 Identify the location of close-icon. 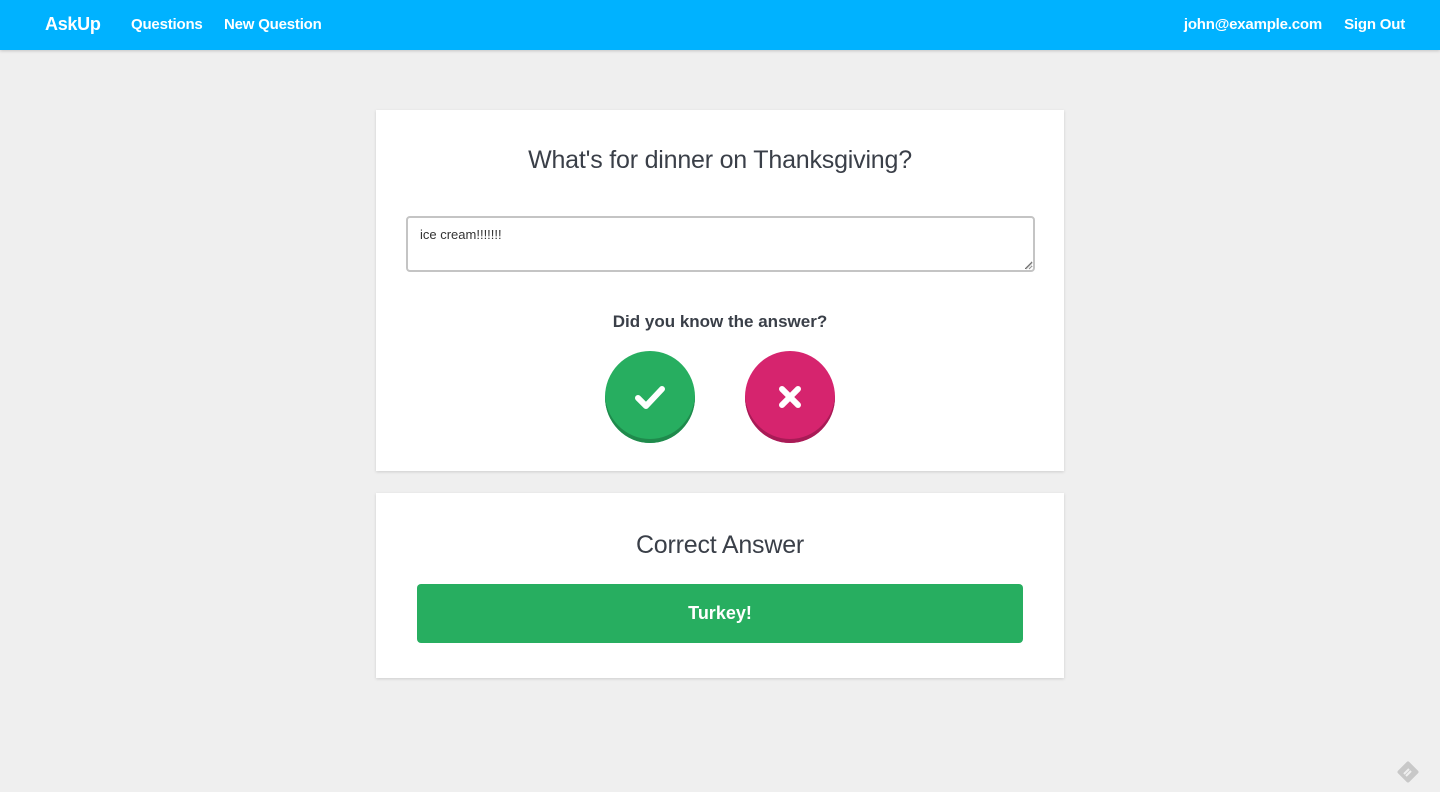
(790, 397).